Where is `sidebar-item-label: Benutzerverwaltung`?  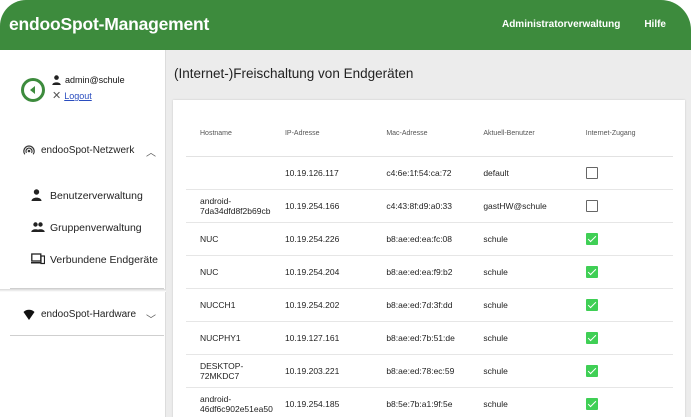
sidebar-item-label: Benutzerverwaltung is located at coordinates (96, 196).